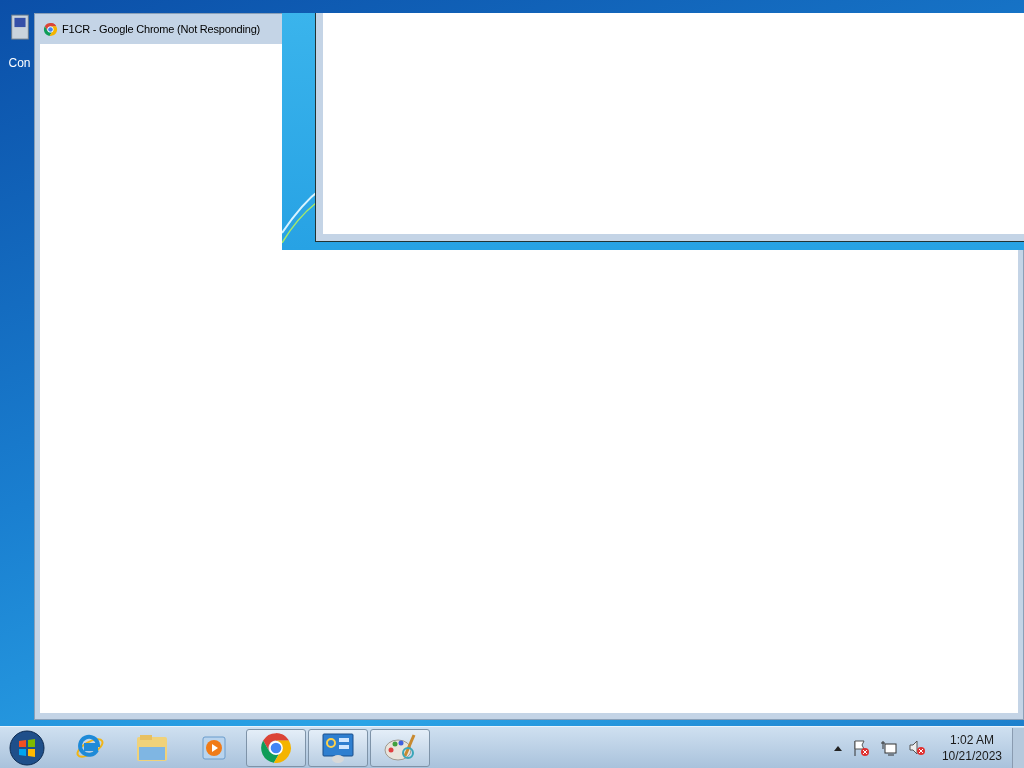  I want to click on show-hidden-icons-icon, so click(837, 747).